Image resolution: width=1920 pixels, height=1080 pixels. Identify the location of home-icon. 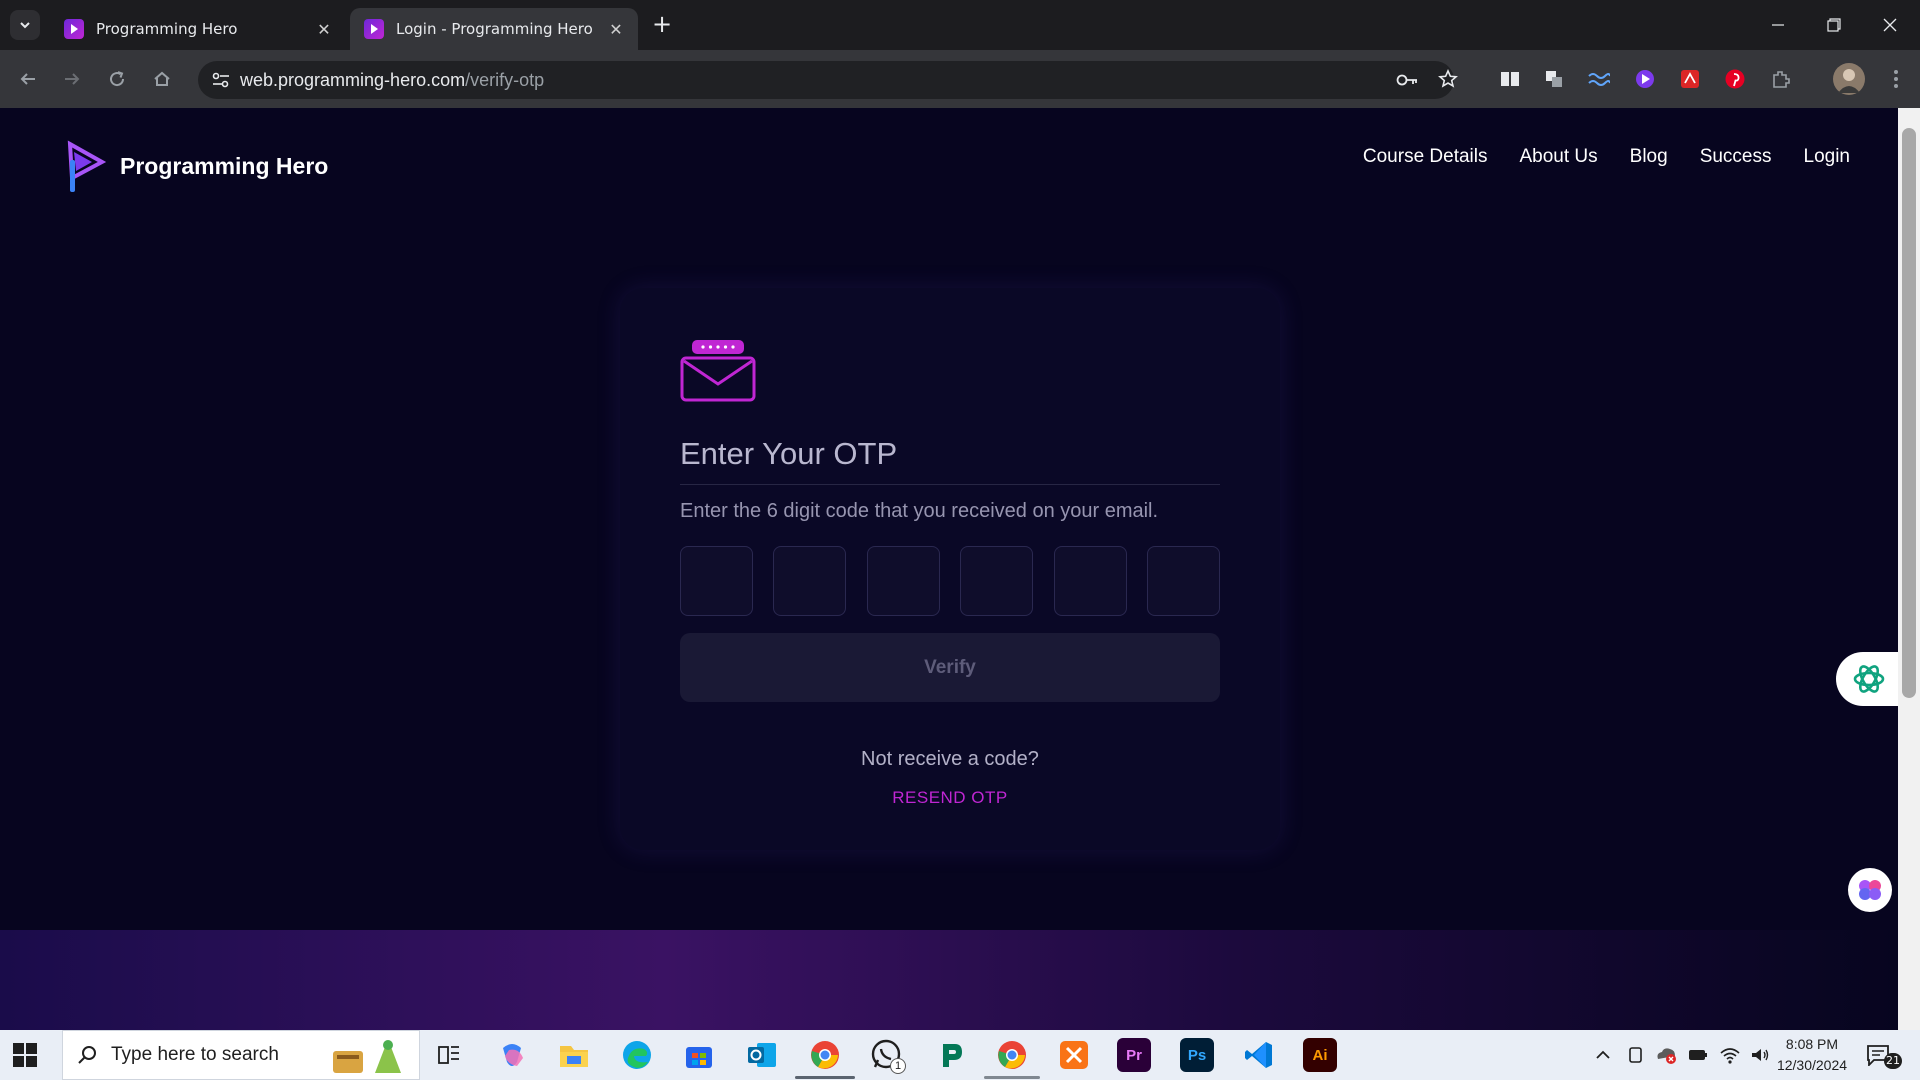
(162, 78).